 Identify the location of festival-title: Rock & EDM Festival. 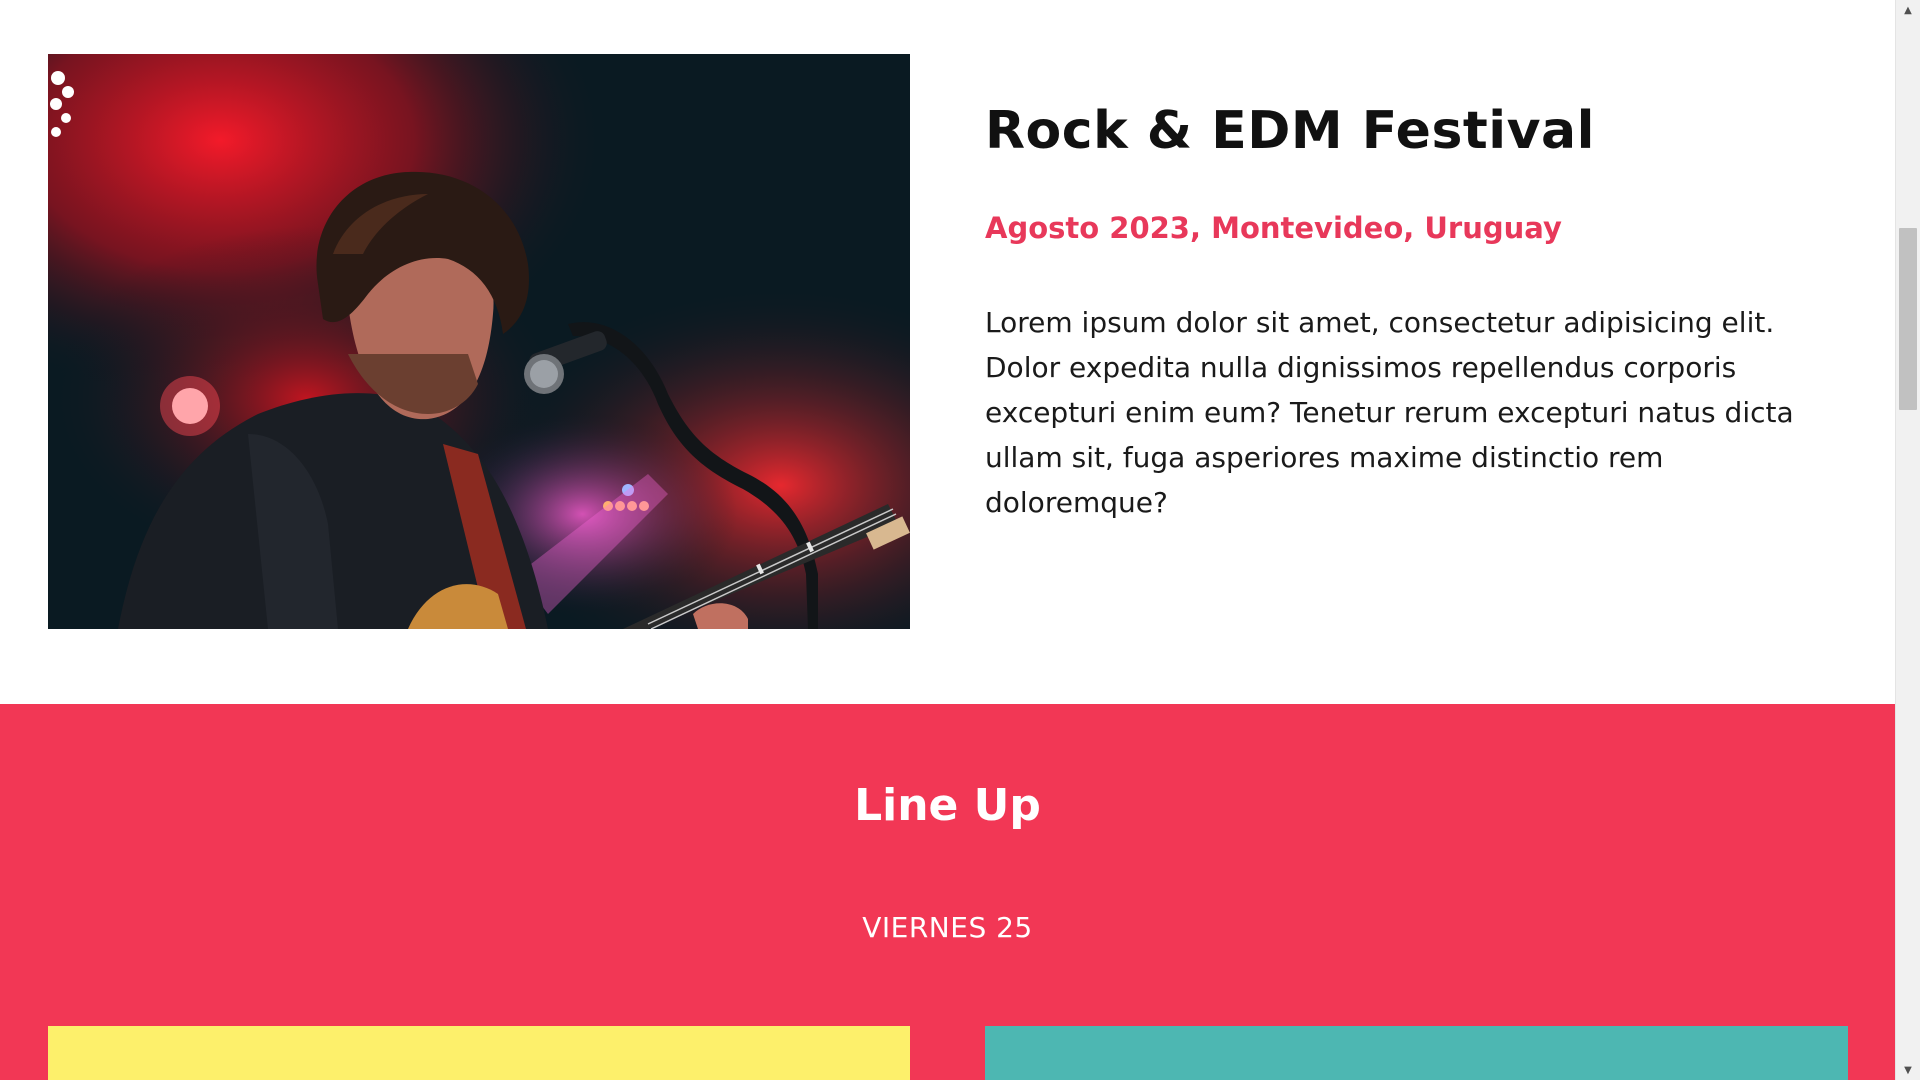
(1290, 131).